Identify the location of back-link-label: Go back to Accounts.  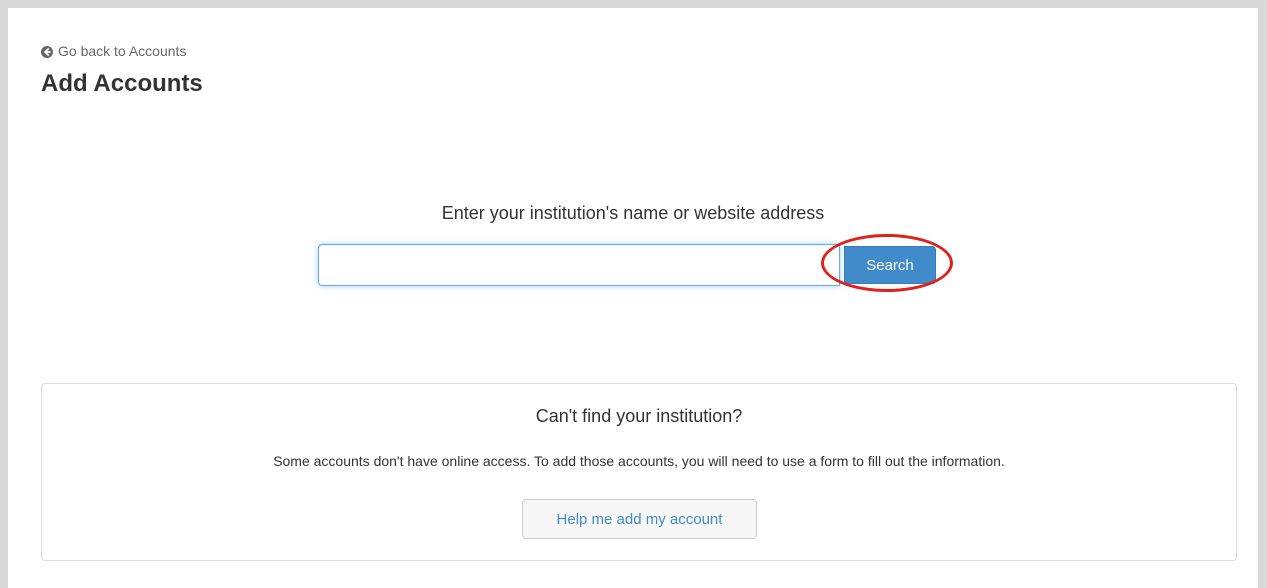
(122, 51).